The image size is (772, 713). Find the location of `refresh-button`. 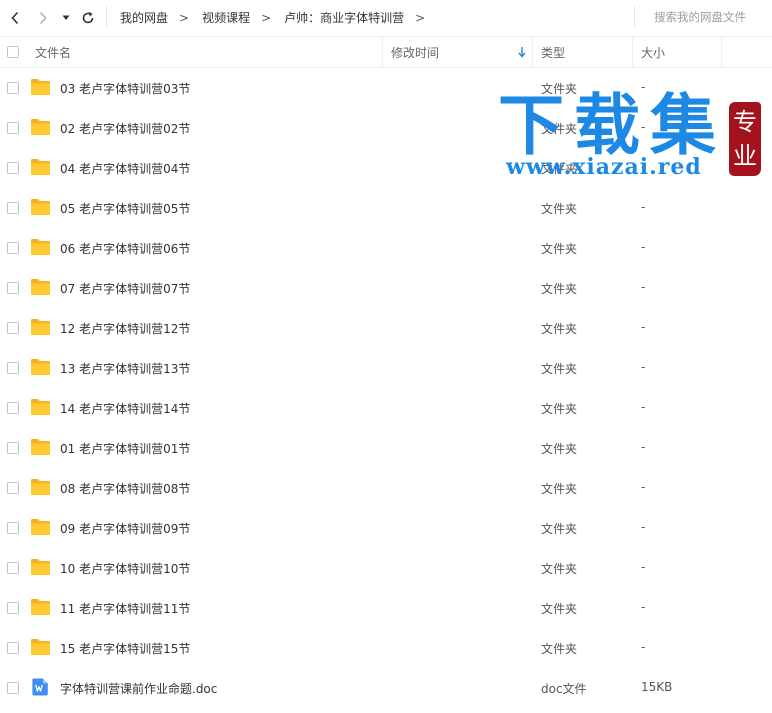

refresh-button is located at coordinates (88, 18).